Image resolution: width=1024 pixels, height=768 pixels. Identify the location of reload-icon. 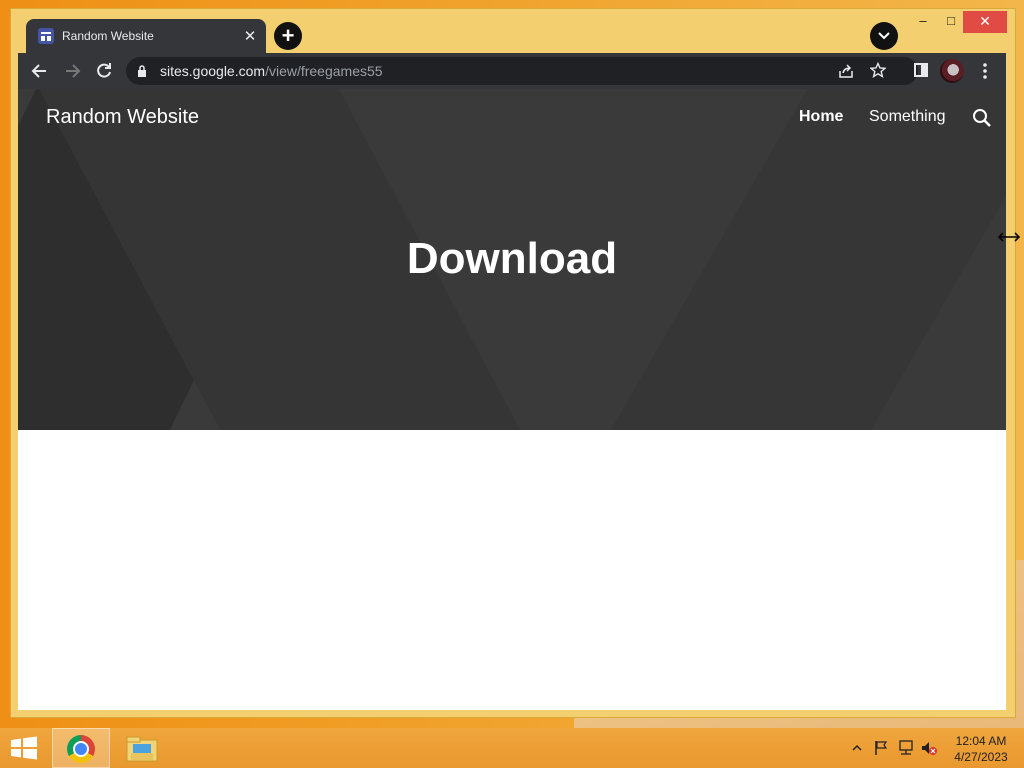
(104, 71).